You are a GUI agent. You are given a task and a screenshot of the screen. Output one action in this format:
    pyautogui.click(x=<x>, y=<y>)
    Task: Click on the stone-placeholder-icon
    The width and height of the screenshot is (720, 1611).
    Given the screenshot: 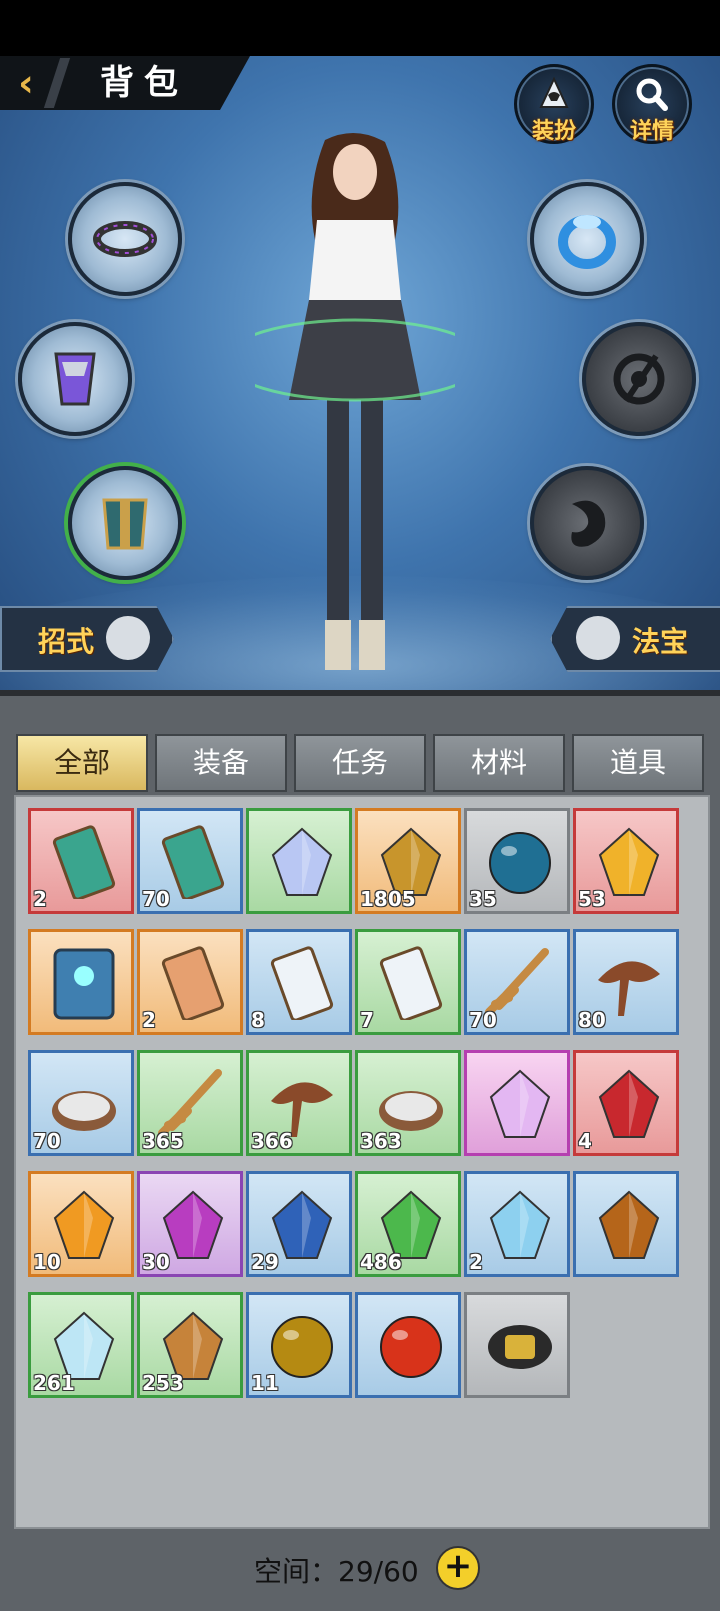 What is the action you would take?
    pyautogui.click(x=588, y=523)
    